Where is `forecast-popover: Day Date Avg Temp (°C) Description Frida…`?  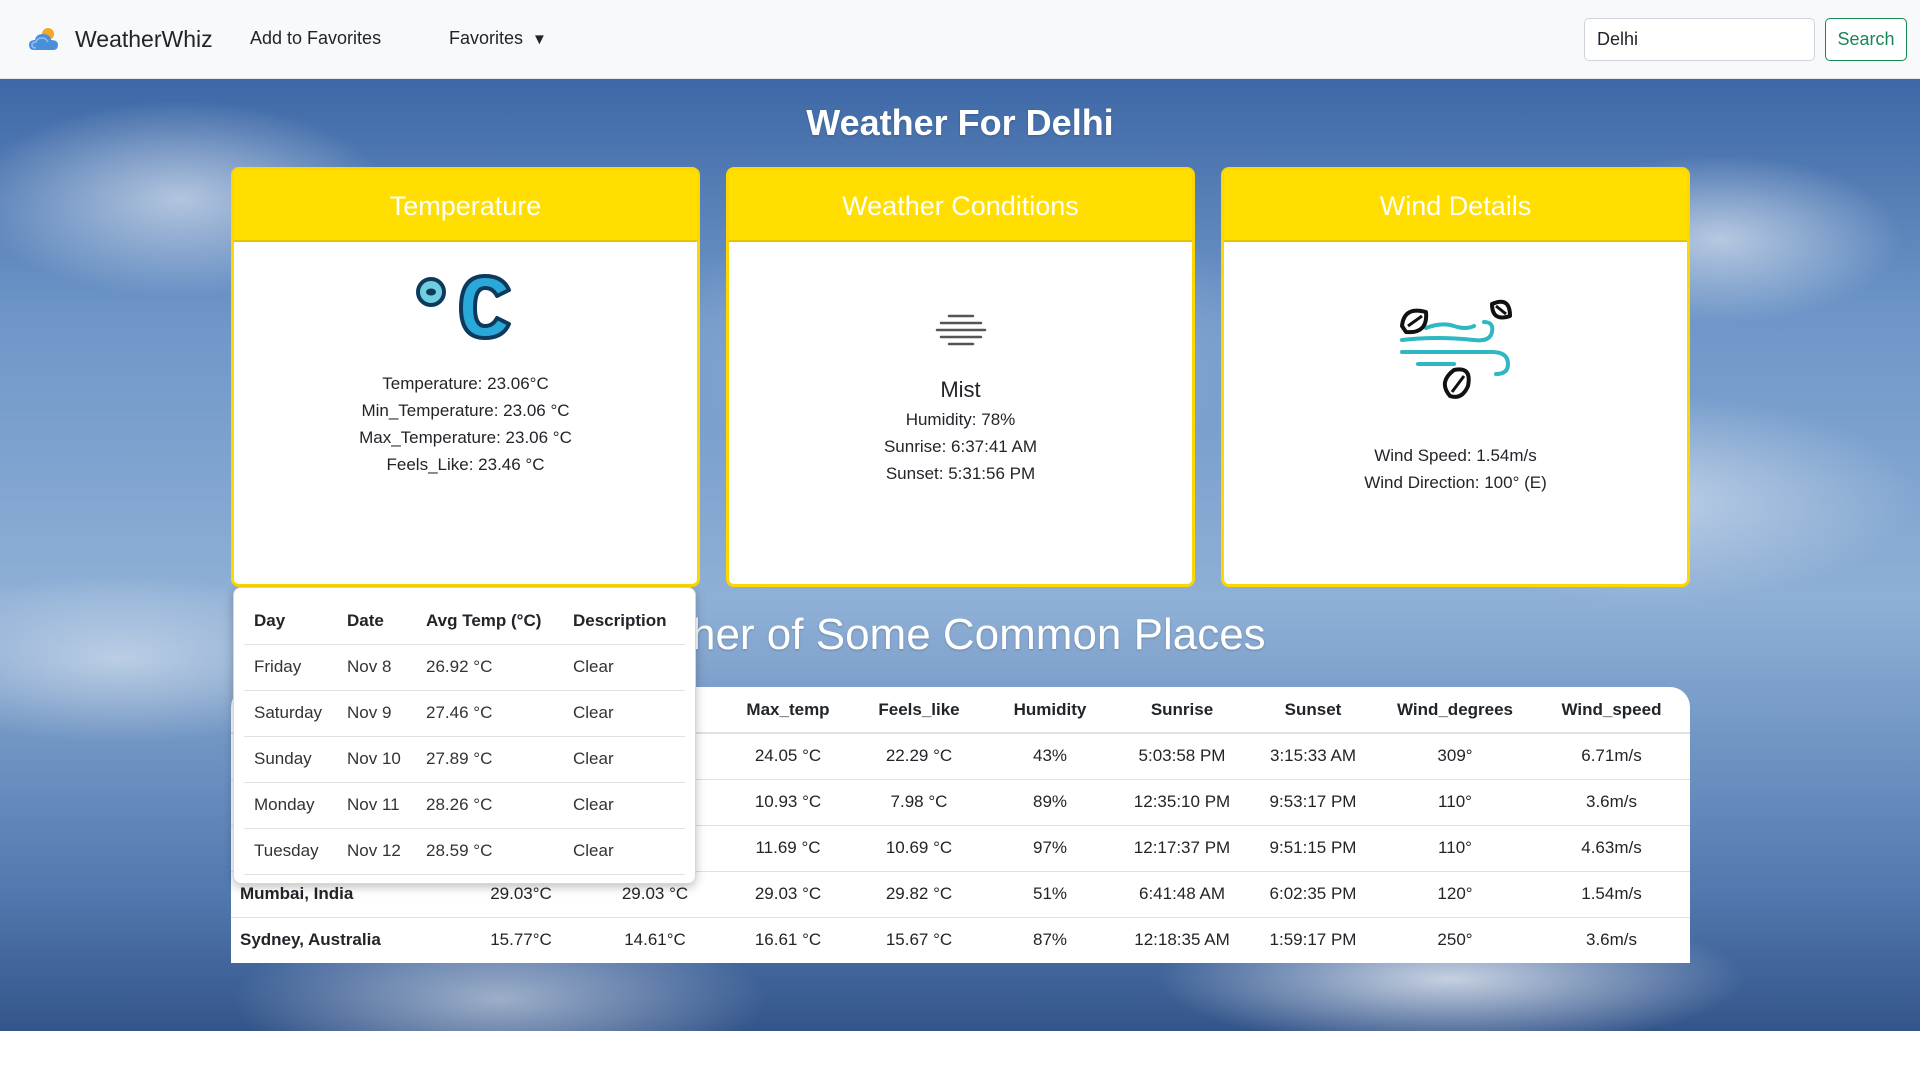 forecast-popover: Day Date Avg Temp (°C) Description Frida… is located at coordinates (464, 735).